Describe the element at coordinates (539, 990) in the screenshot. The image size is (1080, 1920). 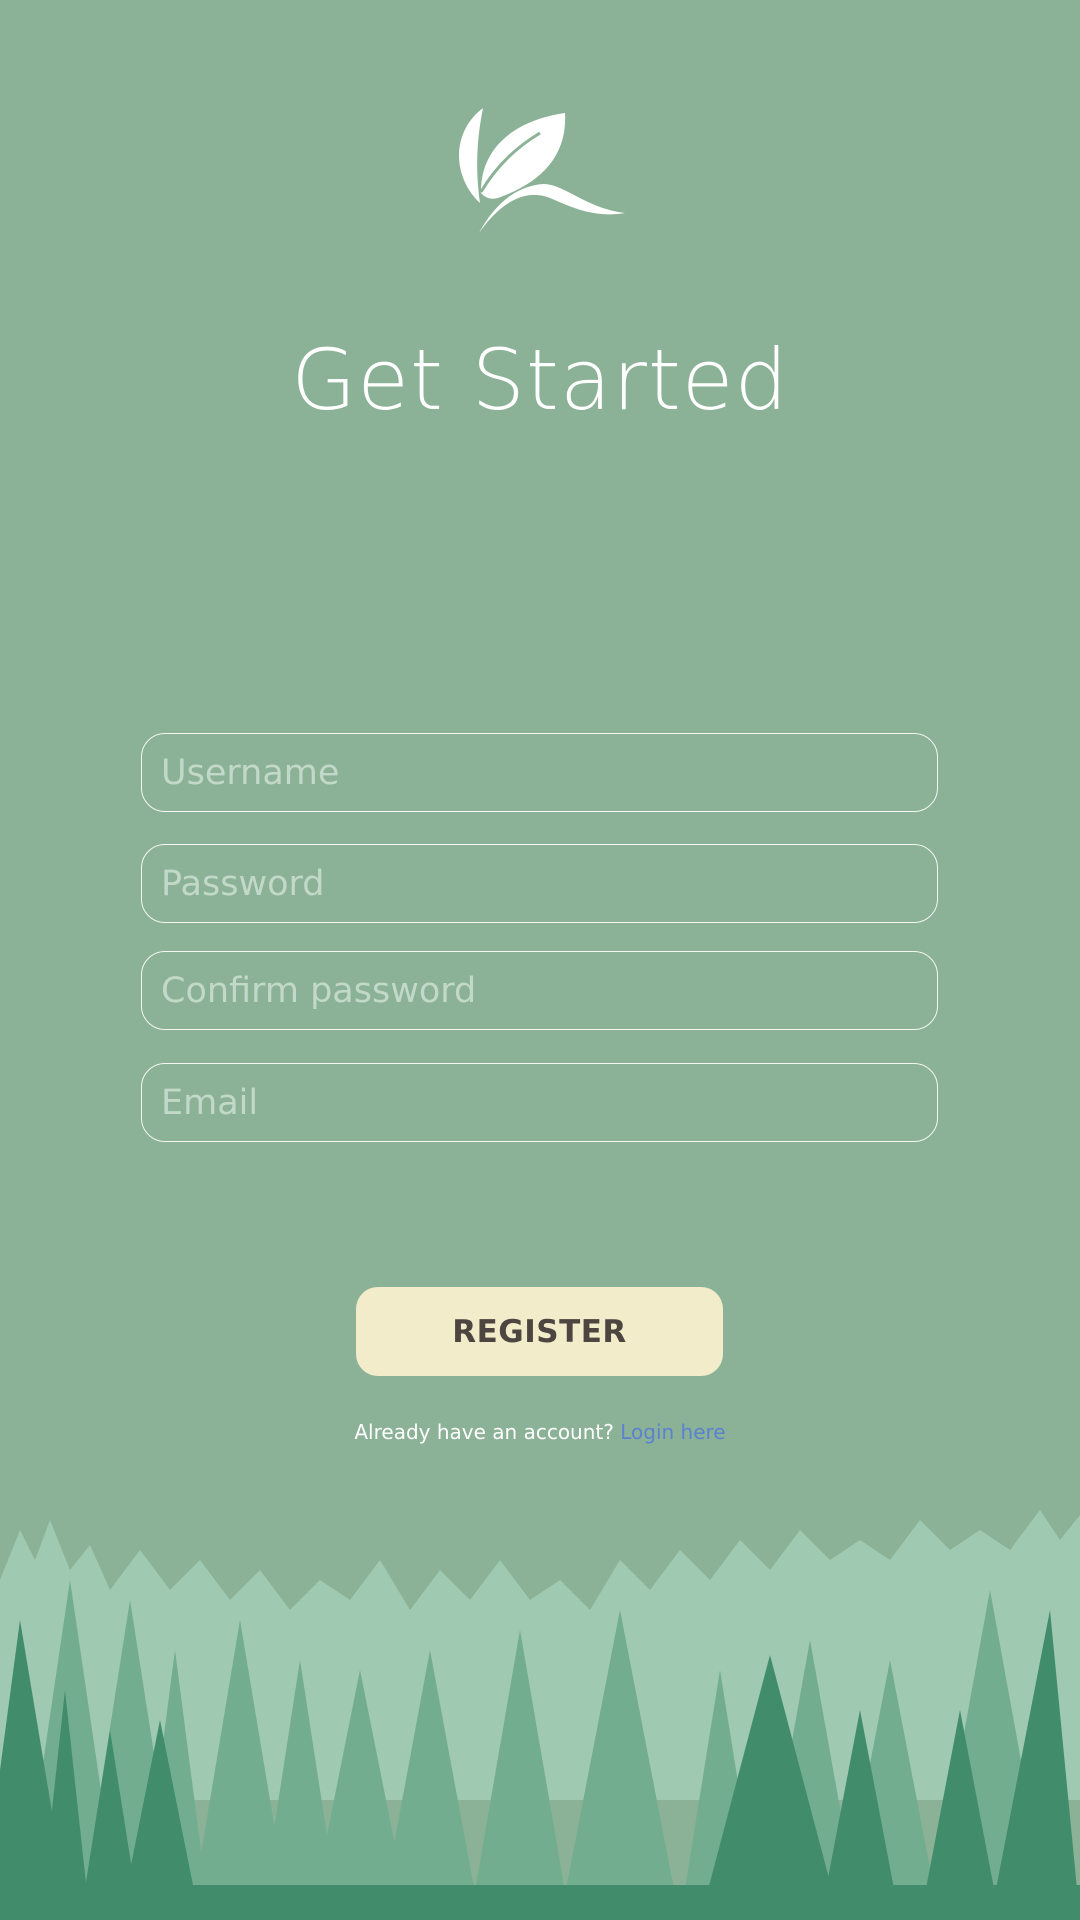
I see `confirm-password-field` at that location.